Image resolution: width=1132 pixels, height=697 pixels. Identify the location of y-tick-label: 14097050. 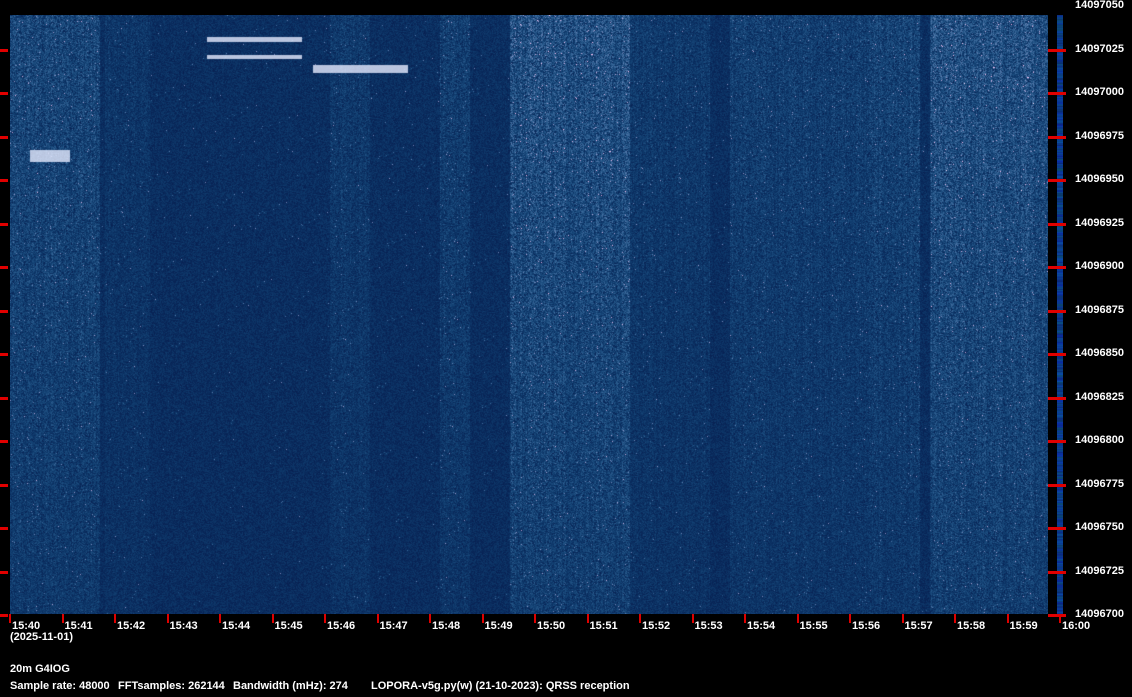
(1099, 5).